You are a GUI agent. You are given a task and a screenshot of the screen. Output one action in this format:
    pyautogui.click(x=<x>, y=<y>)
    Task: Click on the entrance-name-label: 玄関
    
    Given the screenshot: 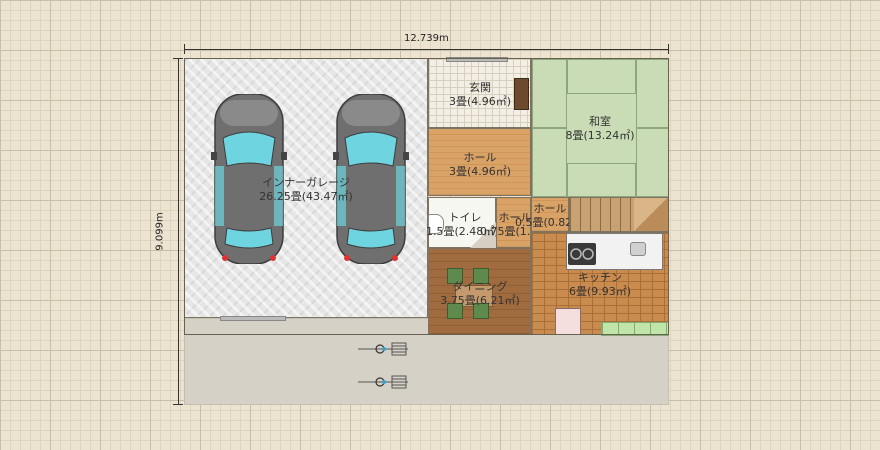 What is the action you would take?
    pyautogui.click(x=480, y=87)
    